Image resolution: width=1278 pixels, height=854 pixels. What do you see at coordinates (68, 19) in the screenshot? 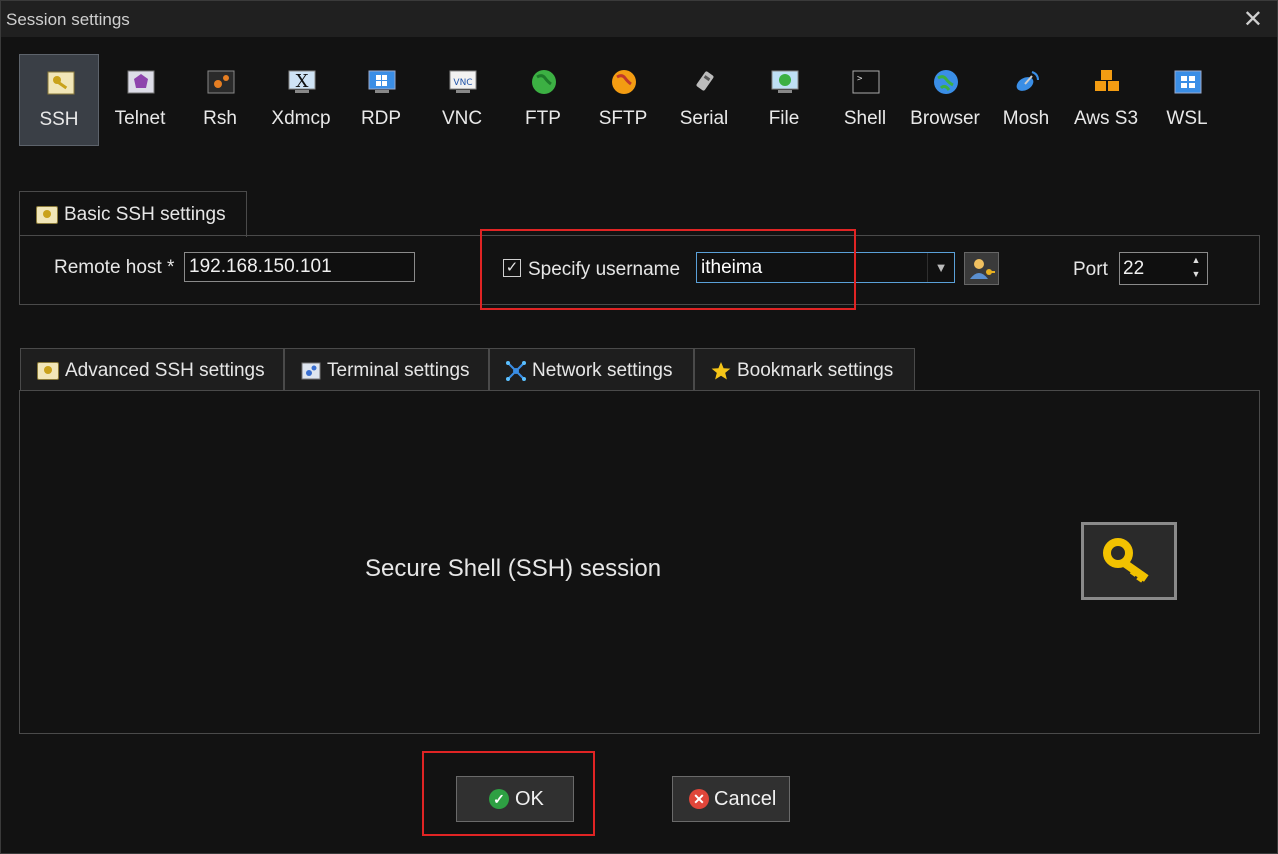
I see `window-title: Session settings` at bounding box center [68, 19].